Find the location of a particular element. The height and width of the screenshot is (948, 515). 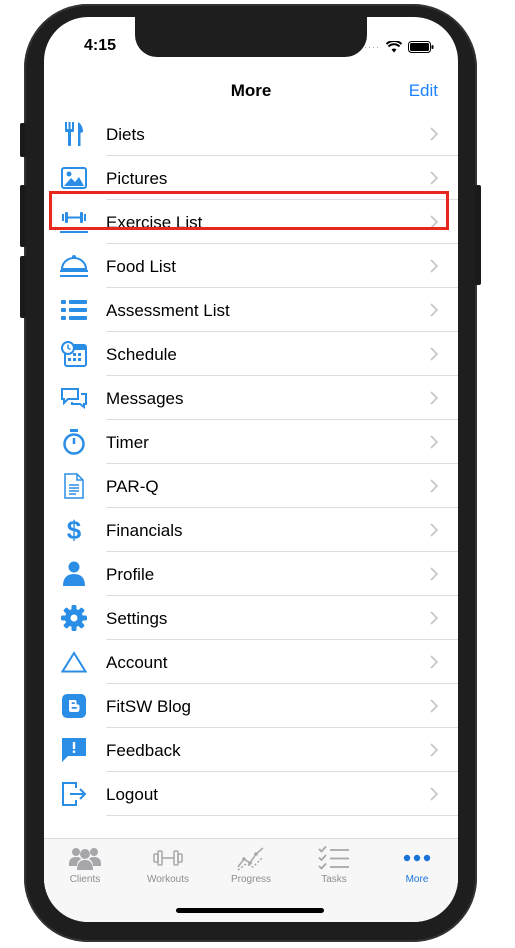

dumbbell-icon is located at coordinates (168, 858).